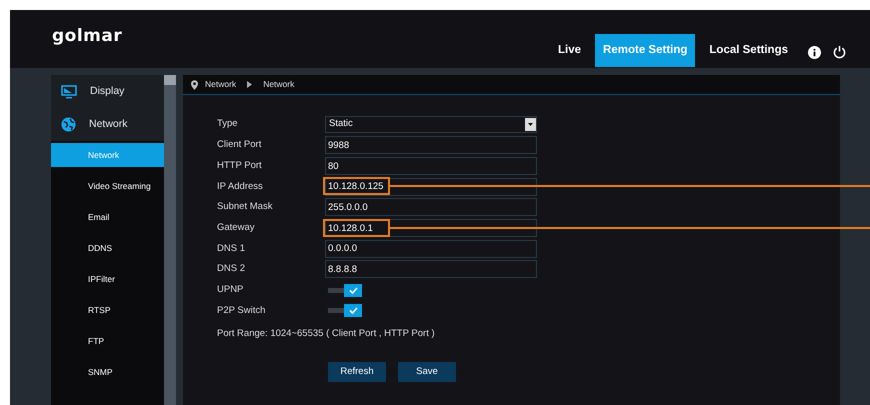 The width and height of the screenshot is (870, 405). I want to click on caret-icon, so click(249, 84).